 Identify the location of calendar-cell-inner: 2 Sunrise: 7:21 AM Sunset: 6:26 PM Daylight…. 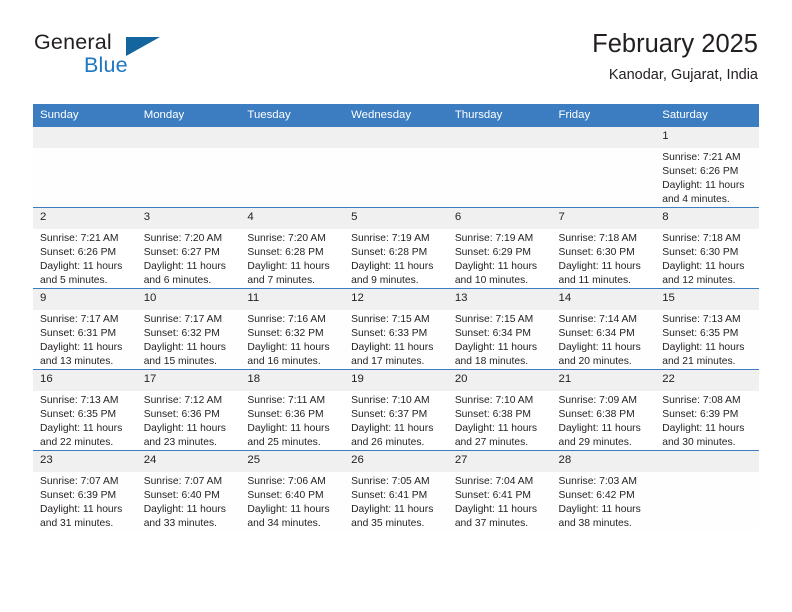
(85, 248).